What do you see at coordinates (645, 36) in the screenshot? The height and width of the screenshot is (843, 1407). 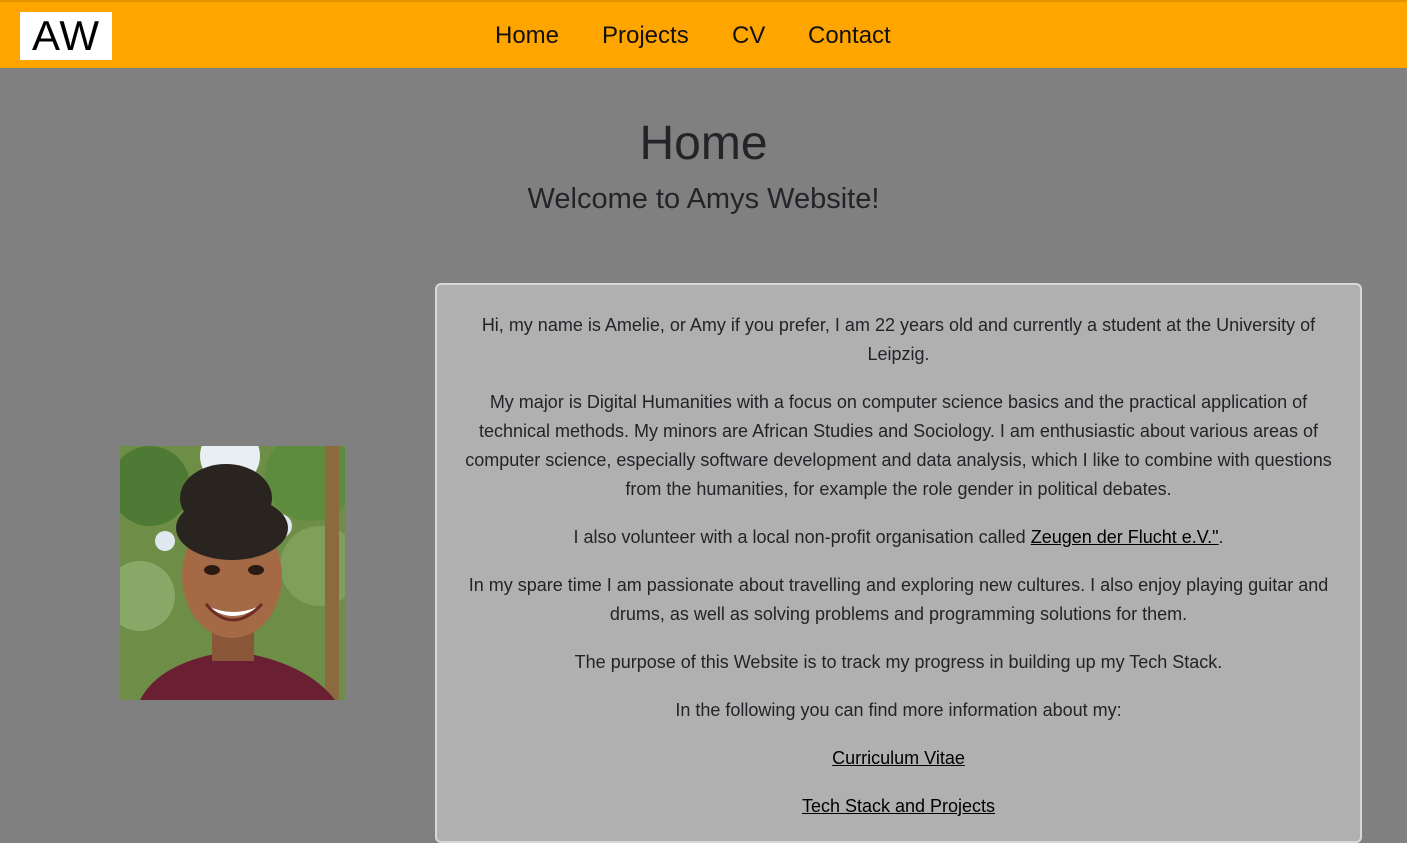 I see `nav-link-projects: Projects` at bounding box center [645, 36].